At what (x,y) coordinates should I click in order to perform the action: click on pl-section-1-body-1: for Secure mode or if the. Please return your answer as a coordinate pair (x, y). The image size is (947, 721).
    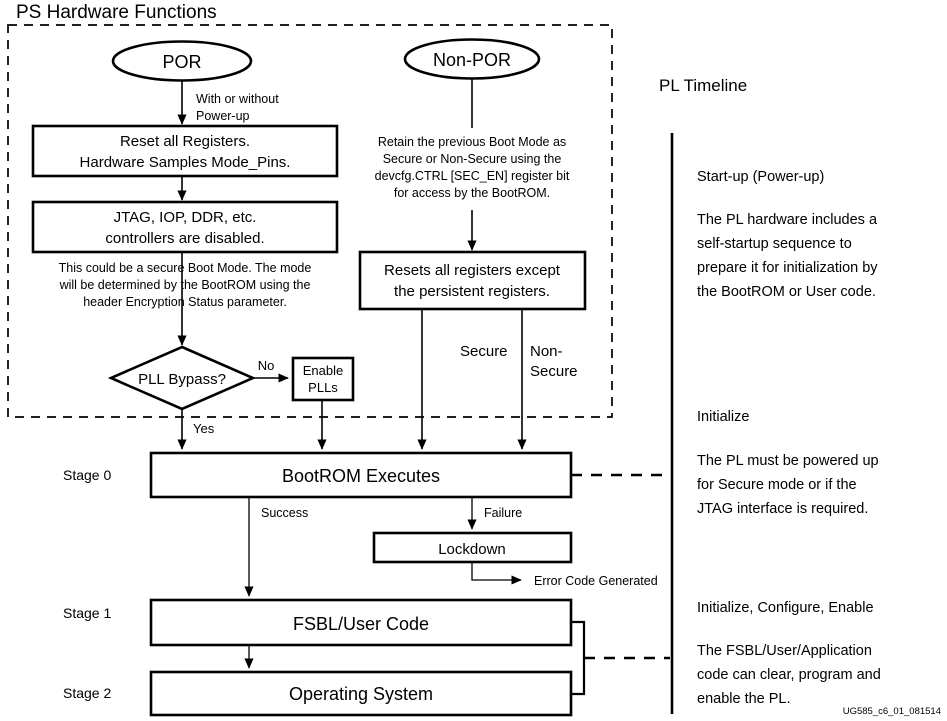
    Looking at the image, I should click on (777, 485).